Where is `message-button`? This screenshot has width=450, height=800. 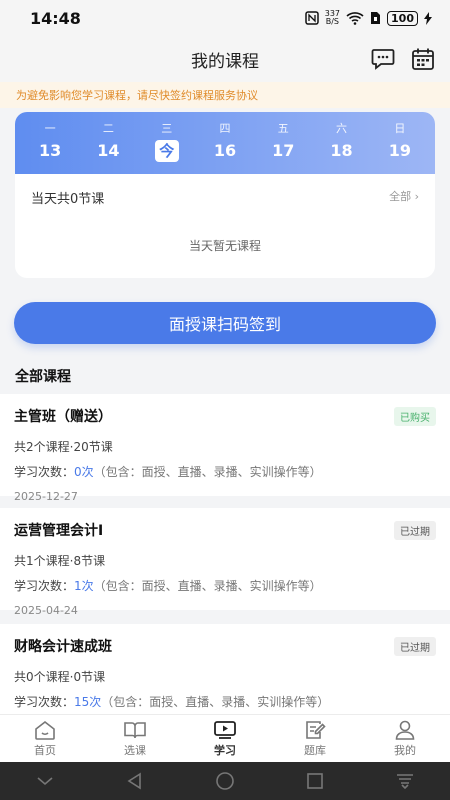
message-button is located at coordinates (383, 59).